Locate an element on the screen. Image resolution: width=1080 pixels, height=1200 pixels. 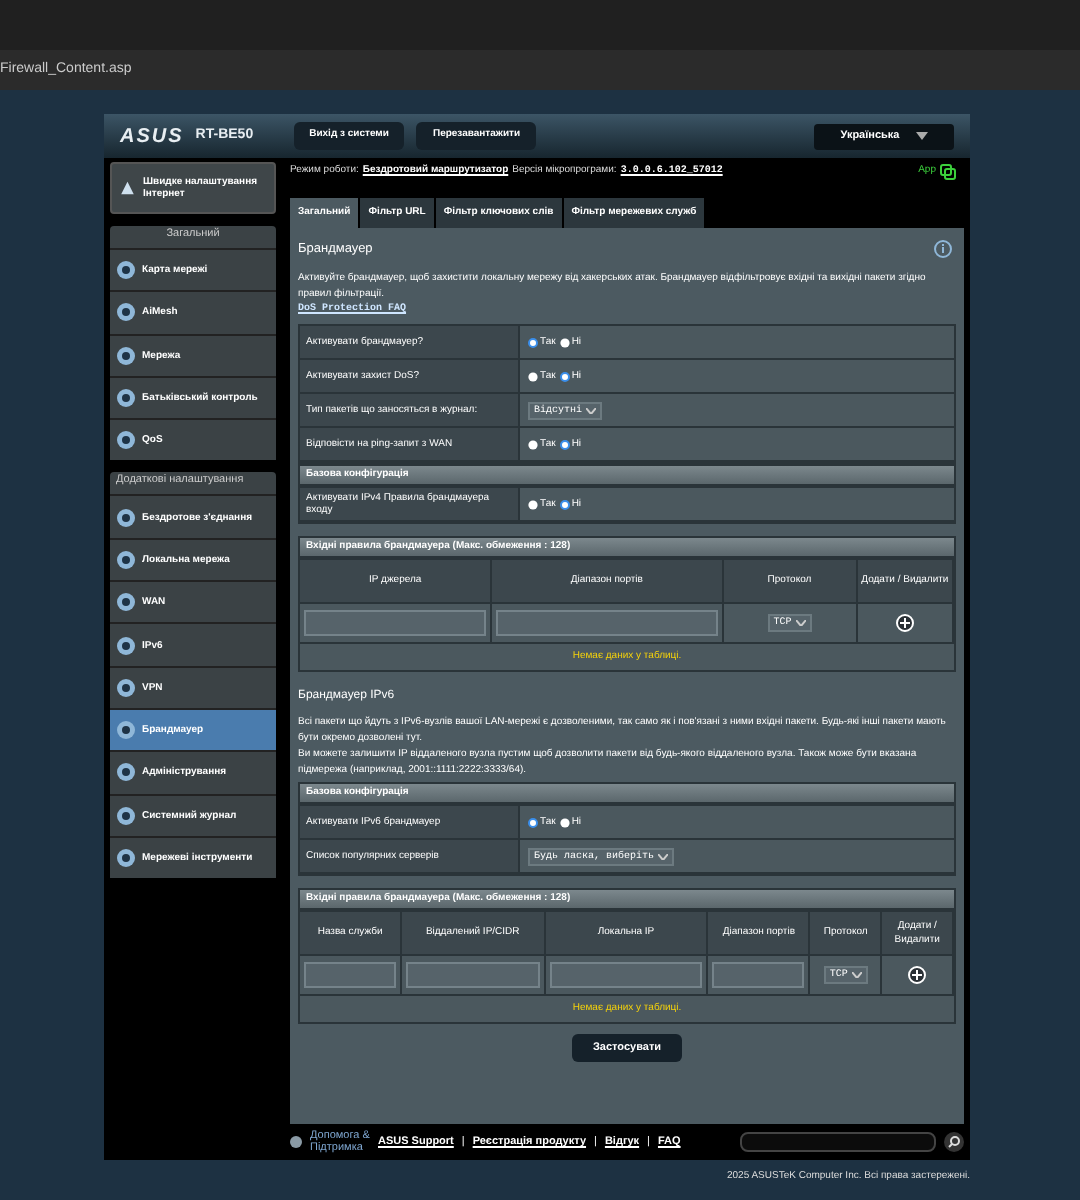
search-field is located at coordinates (838, 1142).